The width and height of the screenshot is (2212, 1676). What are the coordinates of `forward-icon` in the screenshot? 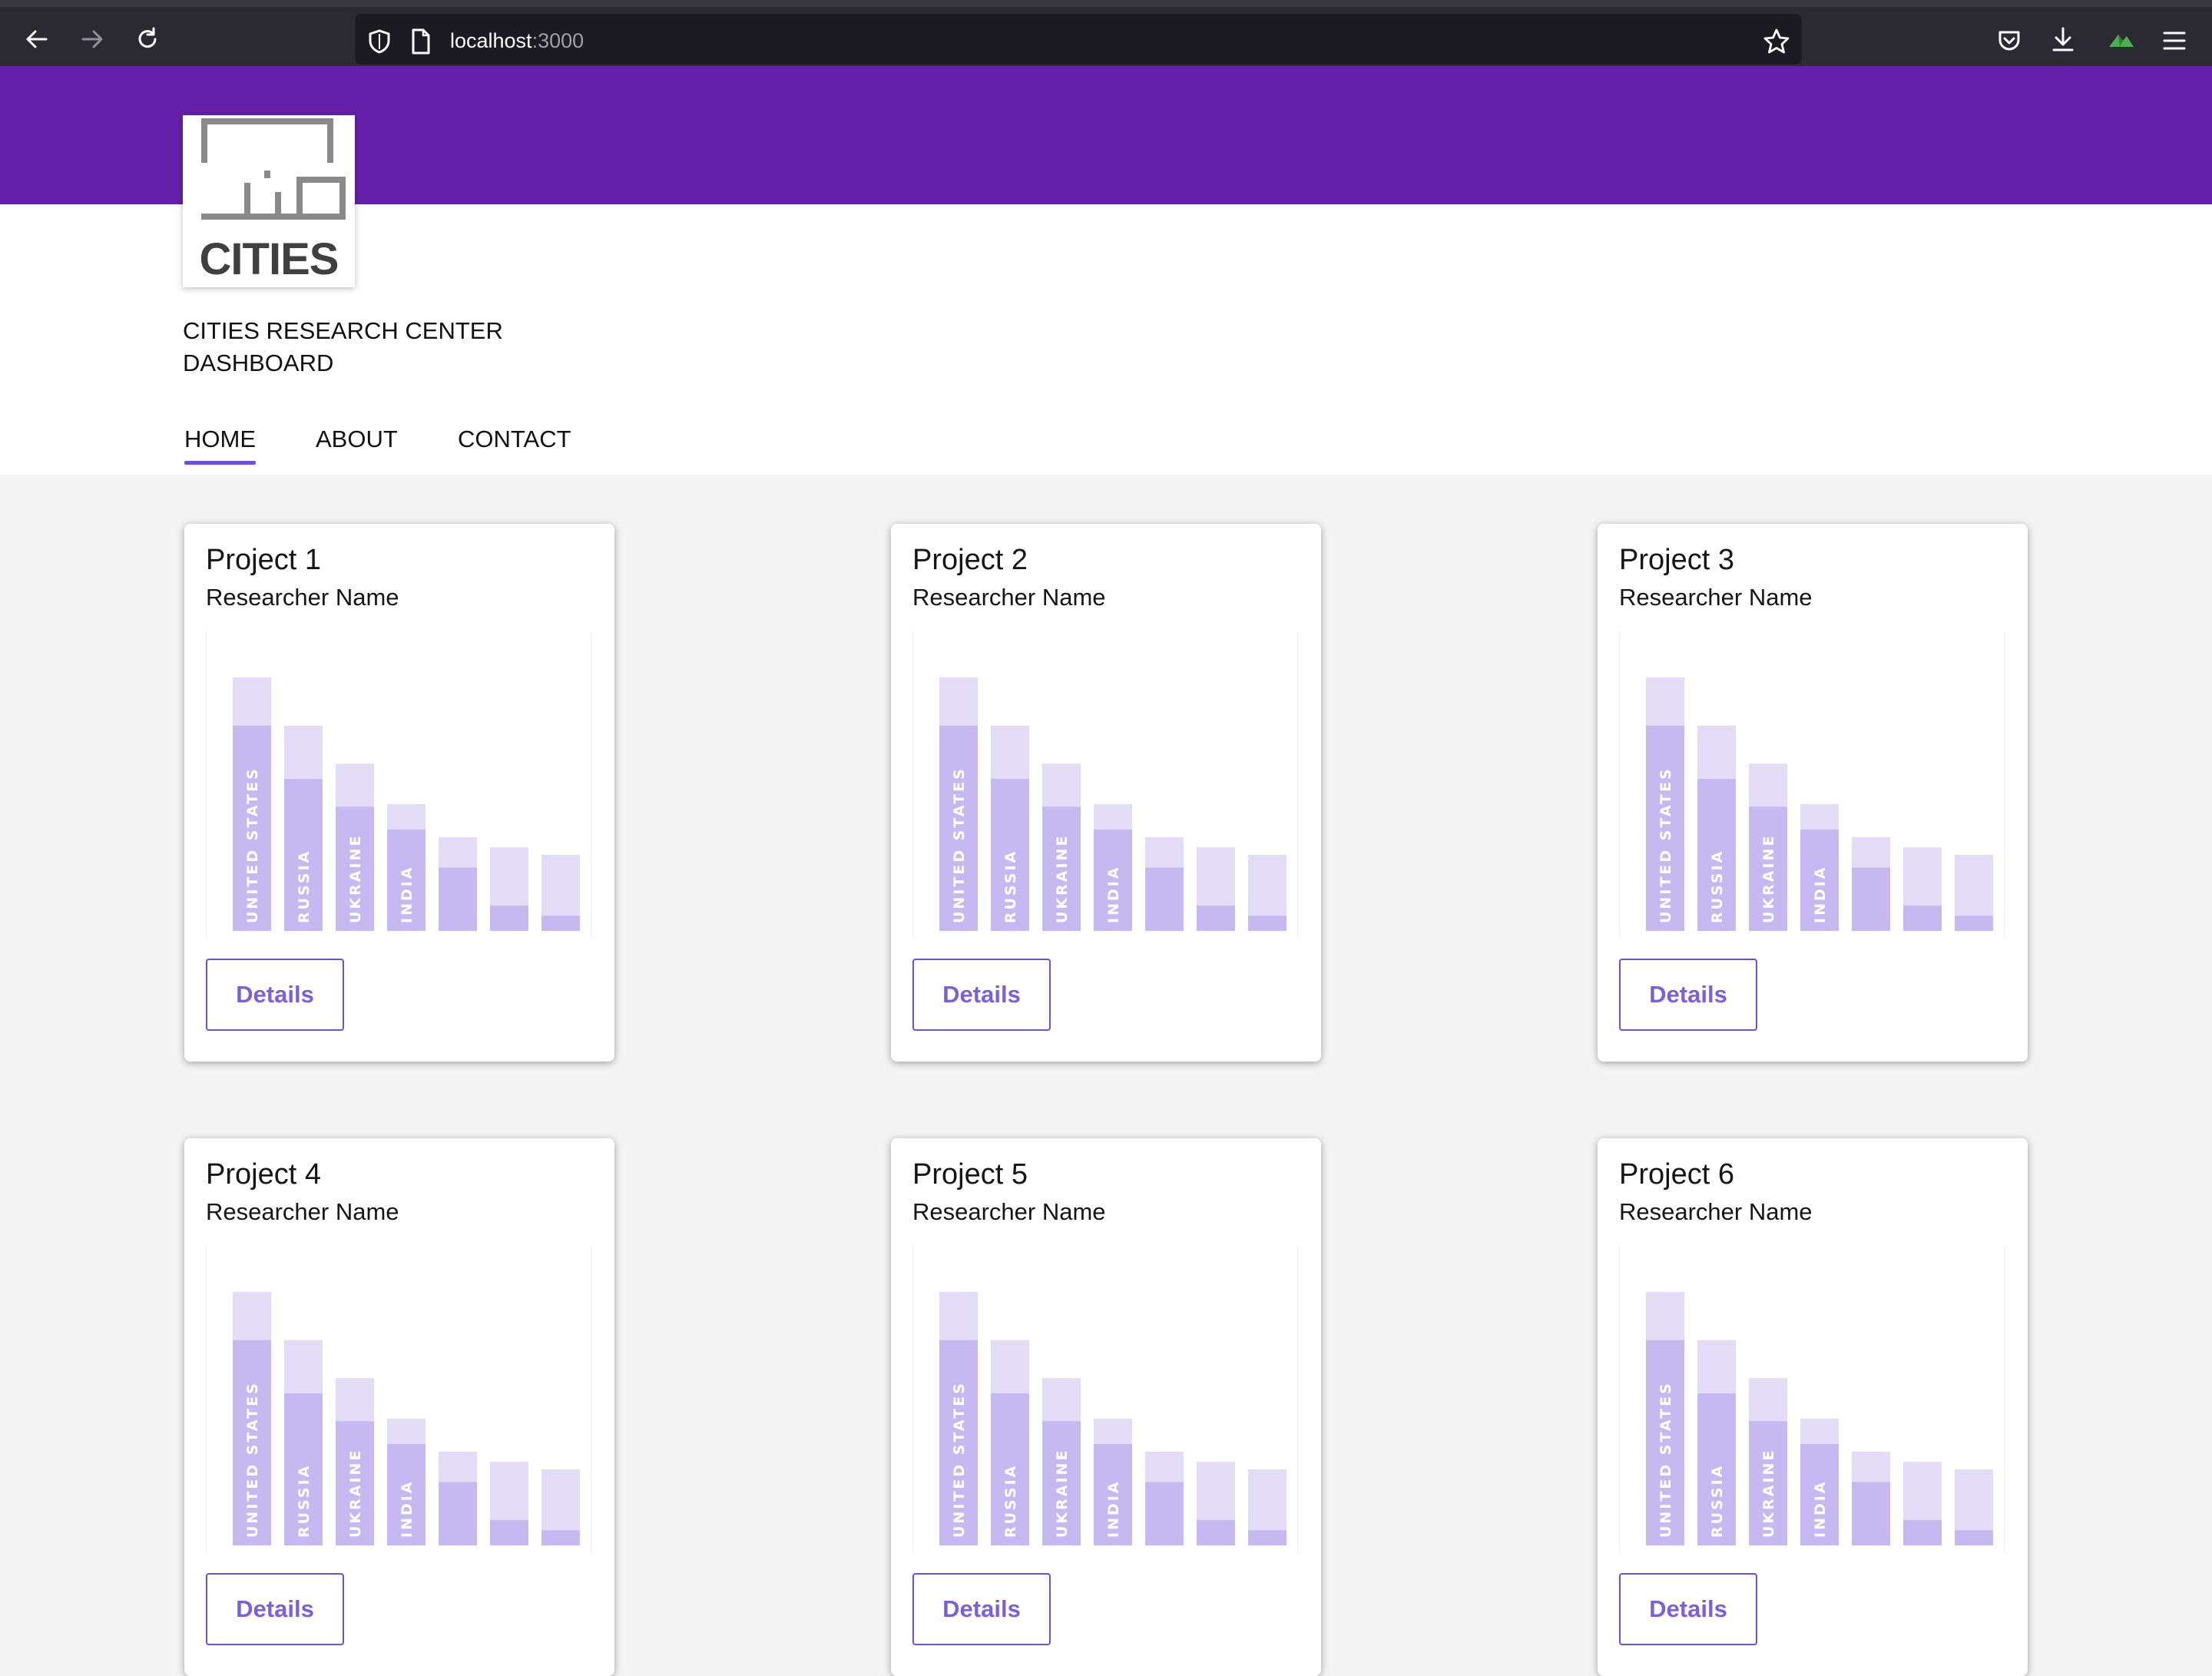 It's located at (92, 39).